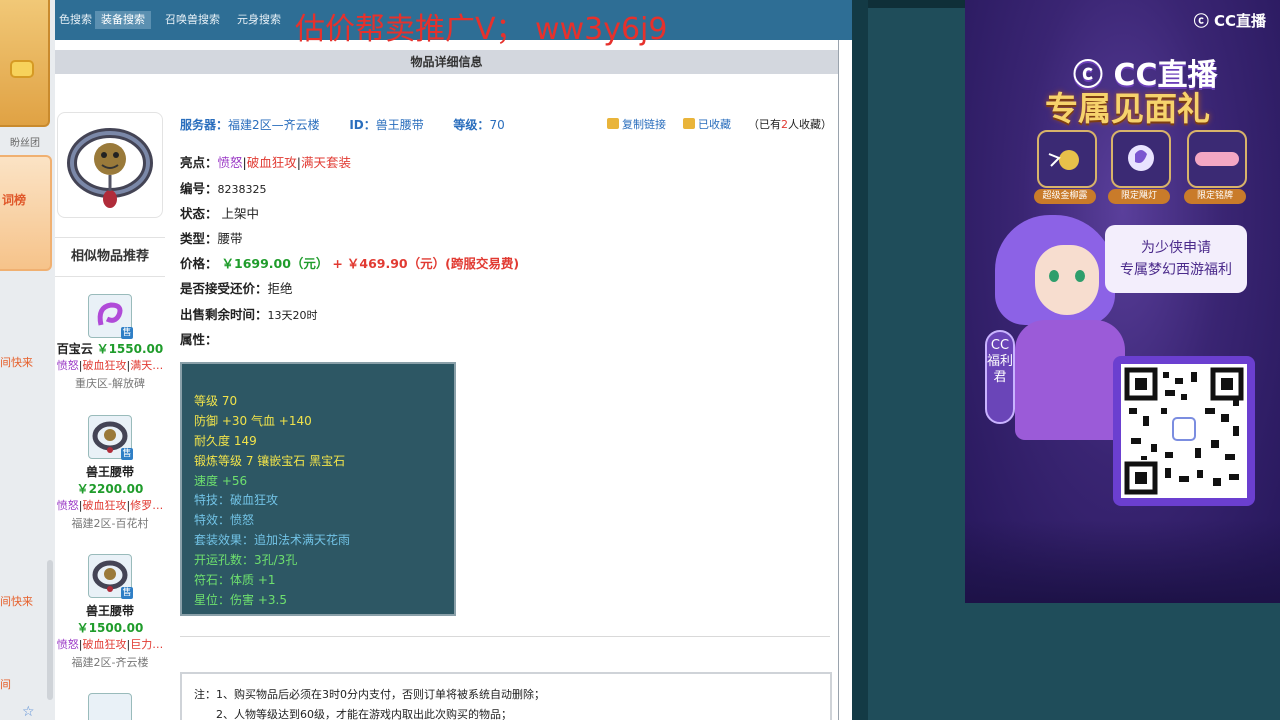 This screenshot has height=720, width=1280. Describe the element at coordinates (481, 29) in the screenshot. I see `promo-watermark: 估价帮卖推广V； ww3y6j9` at that location.